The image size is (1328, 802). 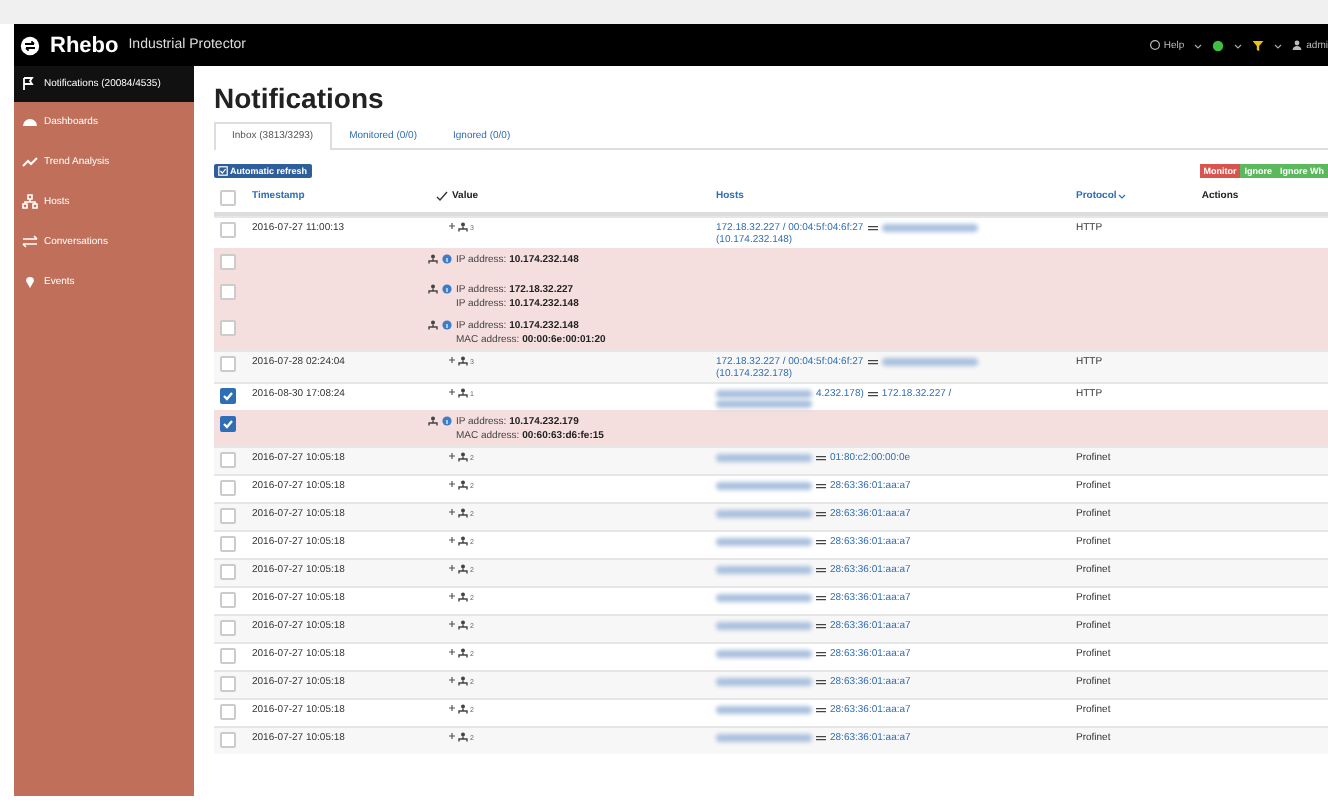 What do you see at coordinates (442, 195) in the screenshot?
I see `check-icon` at bounding box center [442, 195].